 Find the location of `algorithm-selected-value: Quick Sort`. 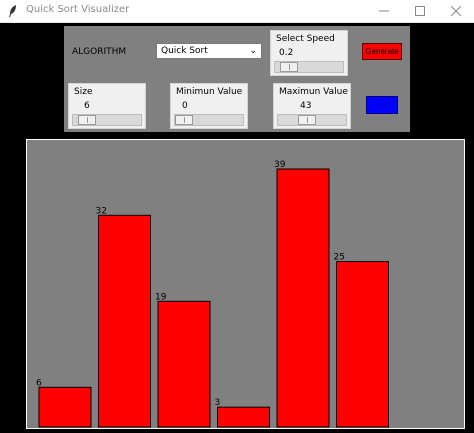

algorithm-selected-value: Quick Sort is located at coordinates (184, 51).